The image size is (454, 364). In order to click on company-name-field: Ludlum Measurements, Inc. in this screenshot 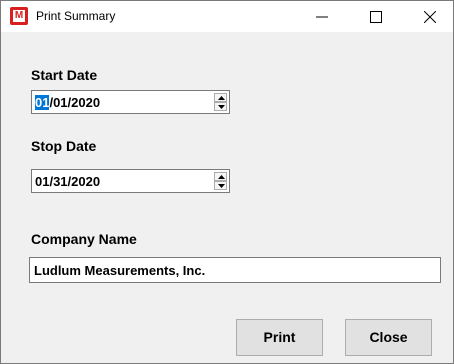, I will do `click(235, 270)`.